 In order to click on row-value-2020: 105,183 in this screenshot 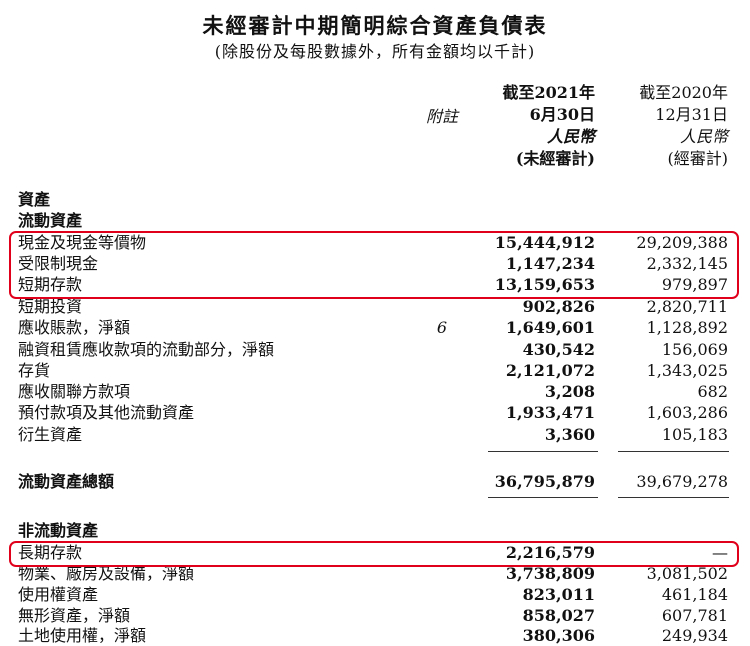, I will do `click(694, 434)`.